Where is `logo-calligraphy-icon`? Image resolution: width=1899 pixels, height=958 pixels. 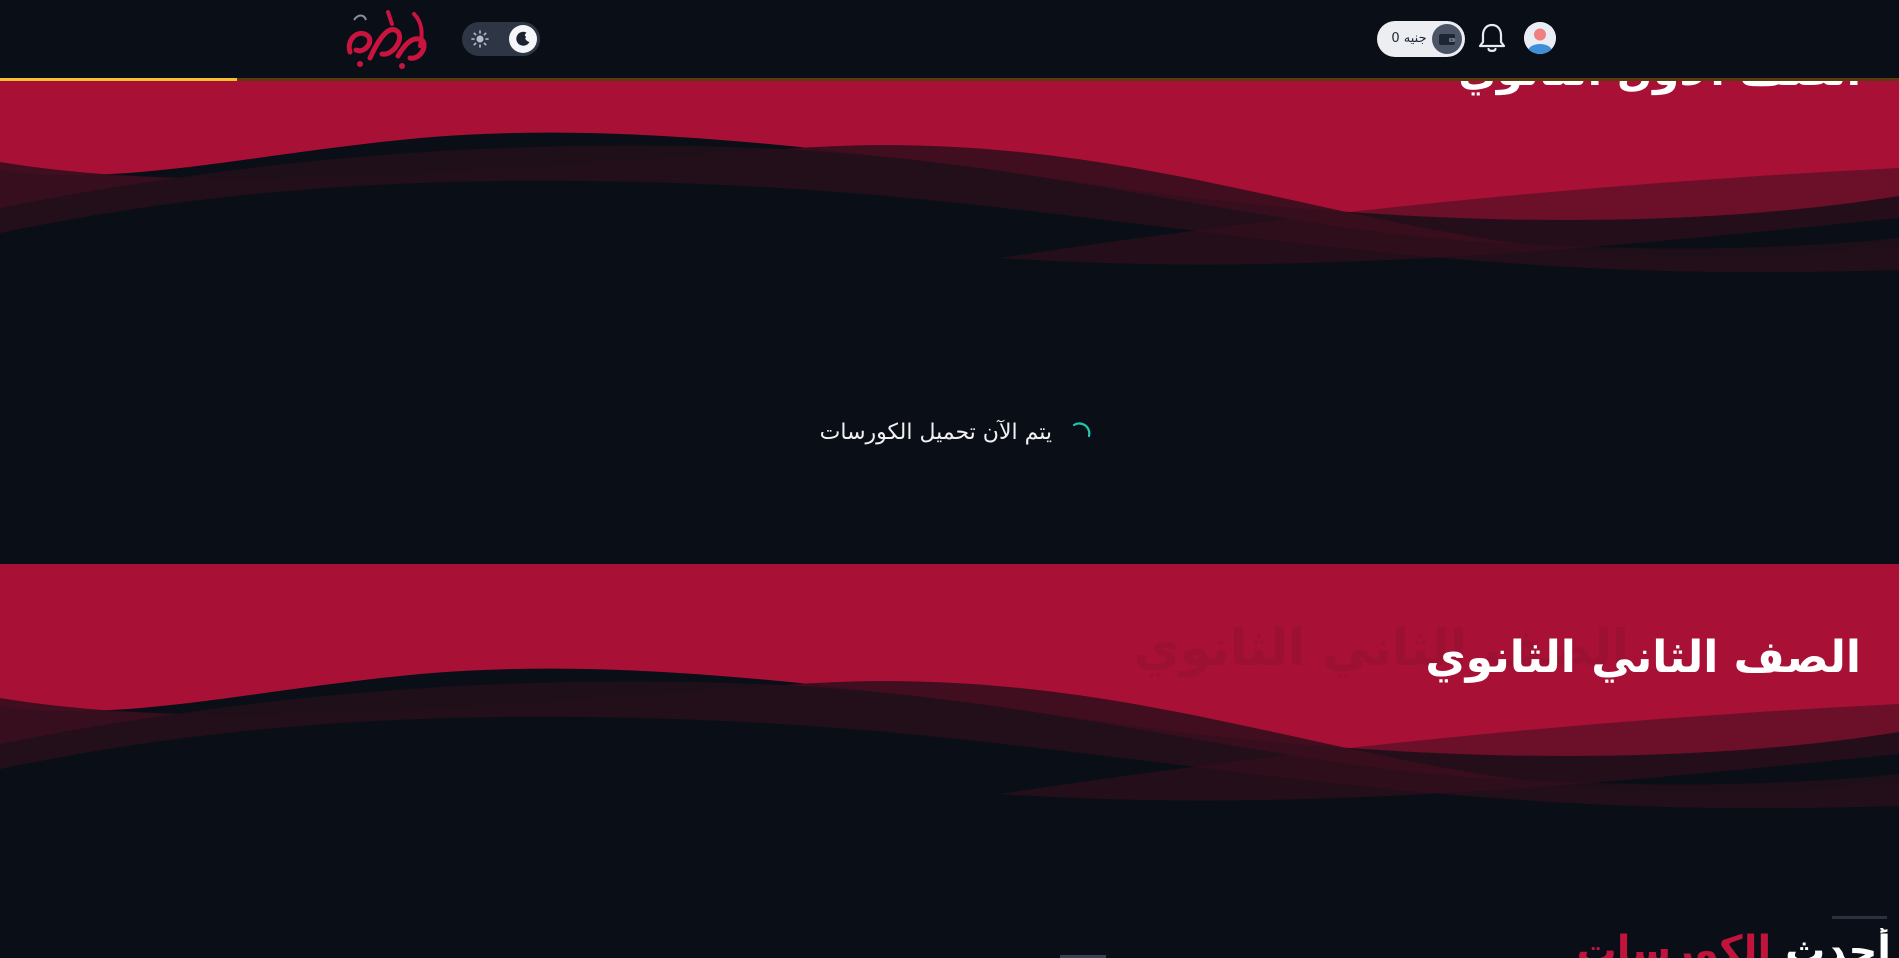 logo-calligraphy-icon is located at coordinates (386, 39).